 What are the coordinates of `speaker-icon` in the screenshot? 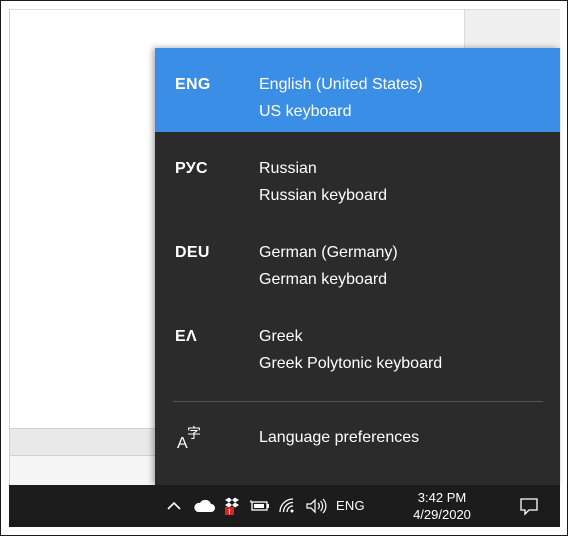 It's located at (316, 506).